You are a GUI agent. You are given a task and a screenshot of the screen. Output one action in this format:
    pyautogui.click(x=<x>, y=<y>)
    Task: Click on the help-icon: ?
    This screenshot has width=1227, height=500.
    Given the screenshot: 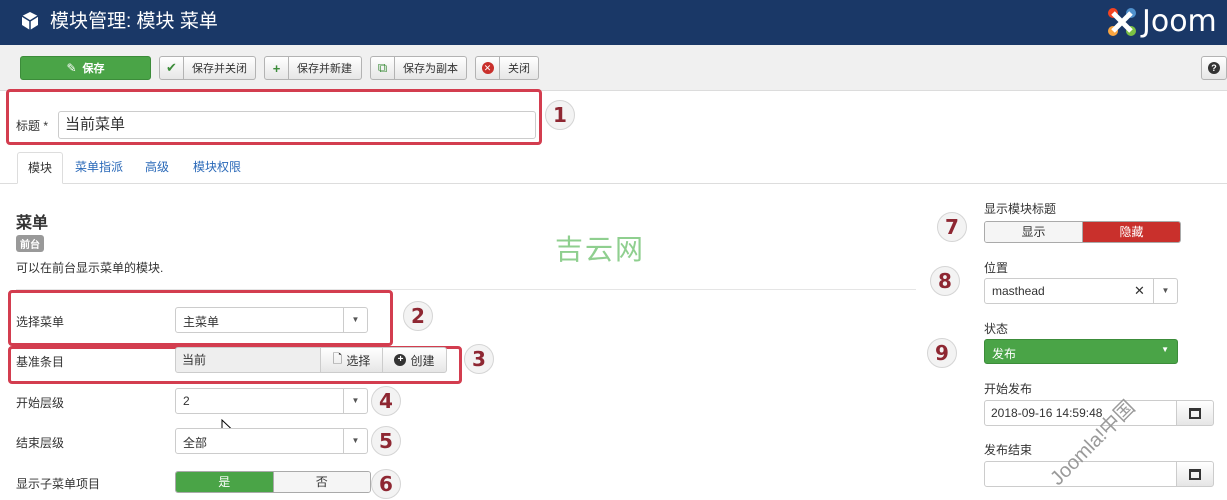 What is the action you would take?
    pyautogui.click(x=1214, y=68)
    